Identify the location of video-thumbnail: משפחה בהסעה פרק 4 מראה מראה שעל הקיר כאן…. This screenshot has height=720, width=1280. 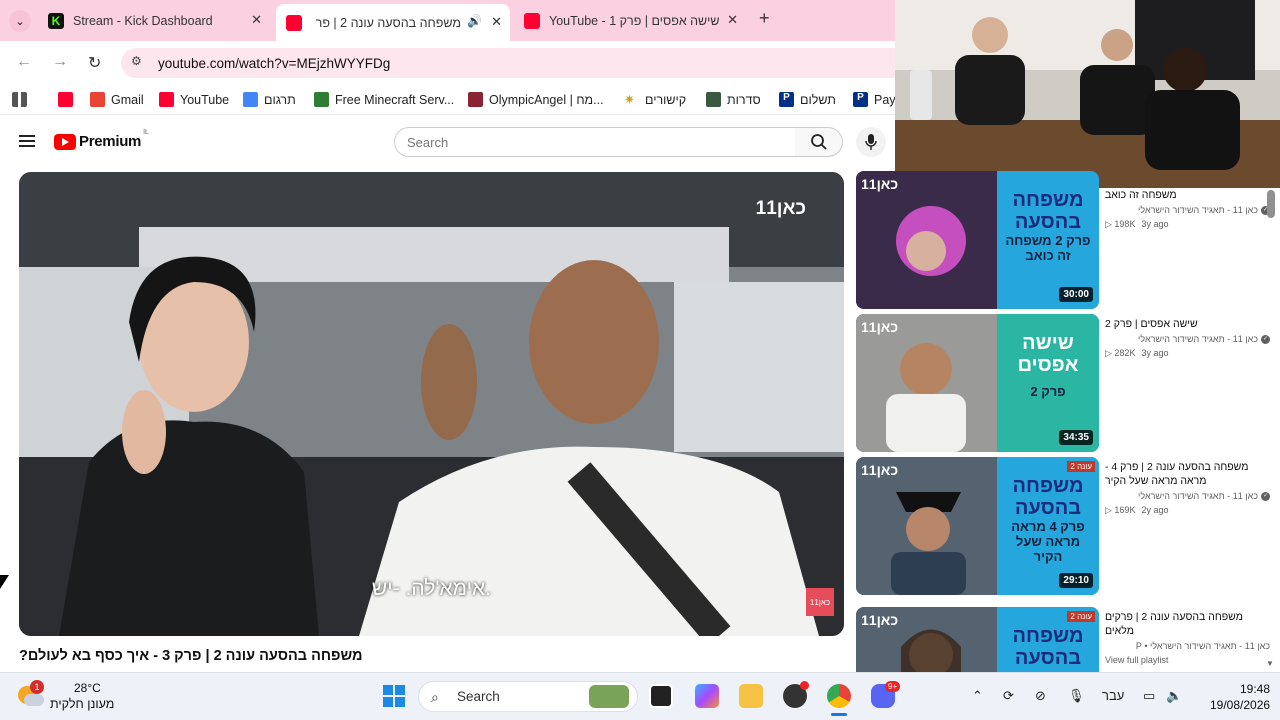
(977, 526).